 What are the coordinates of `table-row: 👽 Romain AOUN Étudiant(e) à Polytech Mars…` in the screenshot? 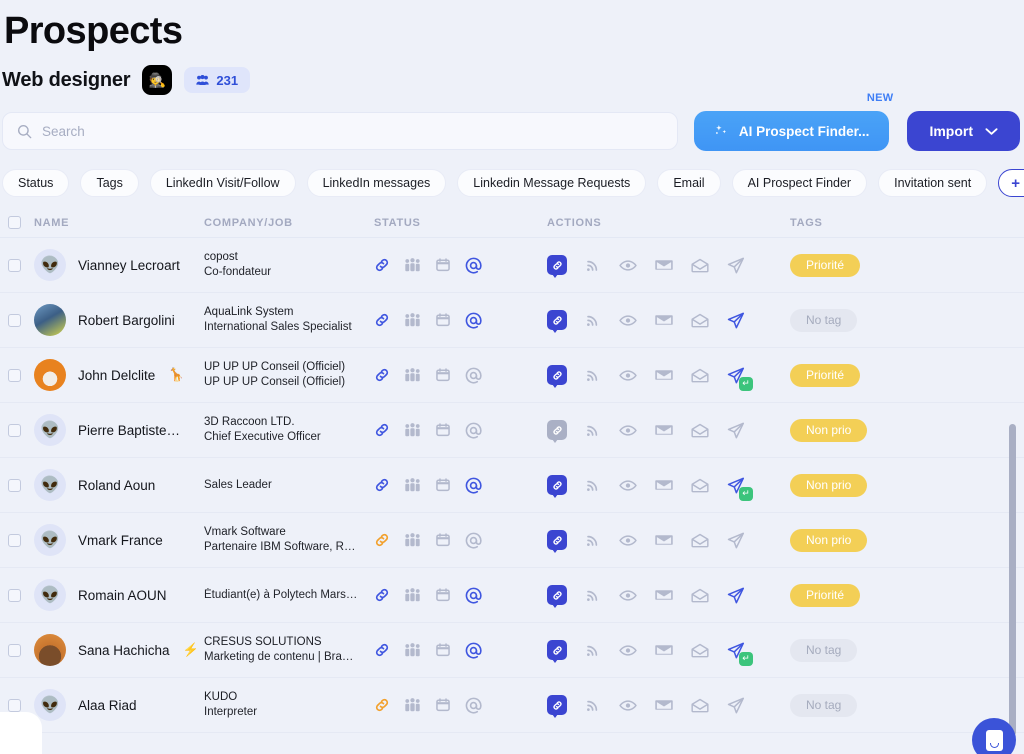 It's located at (512, 595).